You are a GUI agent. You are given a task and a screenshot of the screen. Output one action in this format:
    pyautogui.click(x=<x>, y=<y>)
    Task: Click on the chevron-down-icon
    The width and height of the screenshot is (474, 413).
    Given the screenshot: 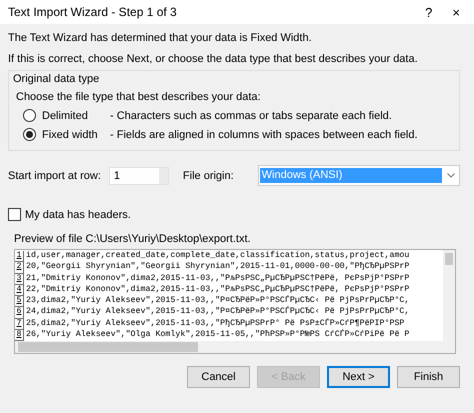 What is the action you would take?
    pyautogui.click(x=451, y=175)
    